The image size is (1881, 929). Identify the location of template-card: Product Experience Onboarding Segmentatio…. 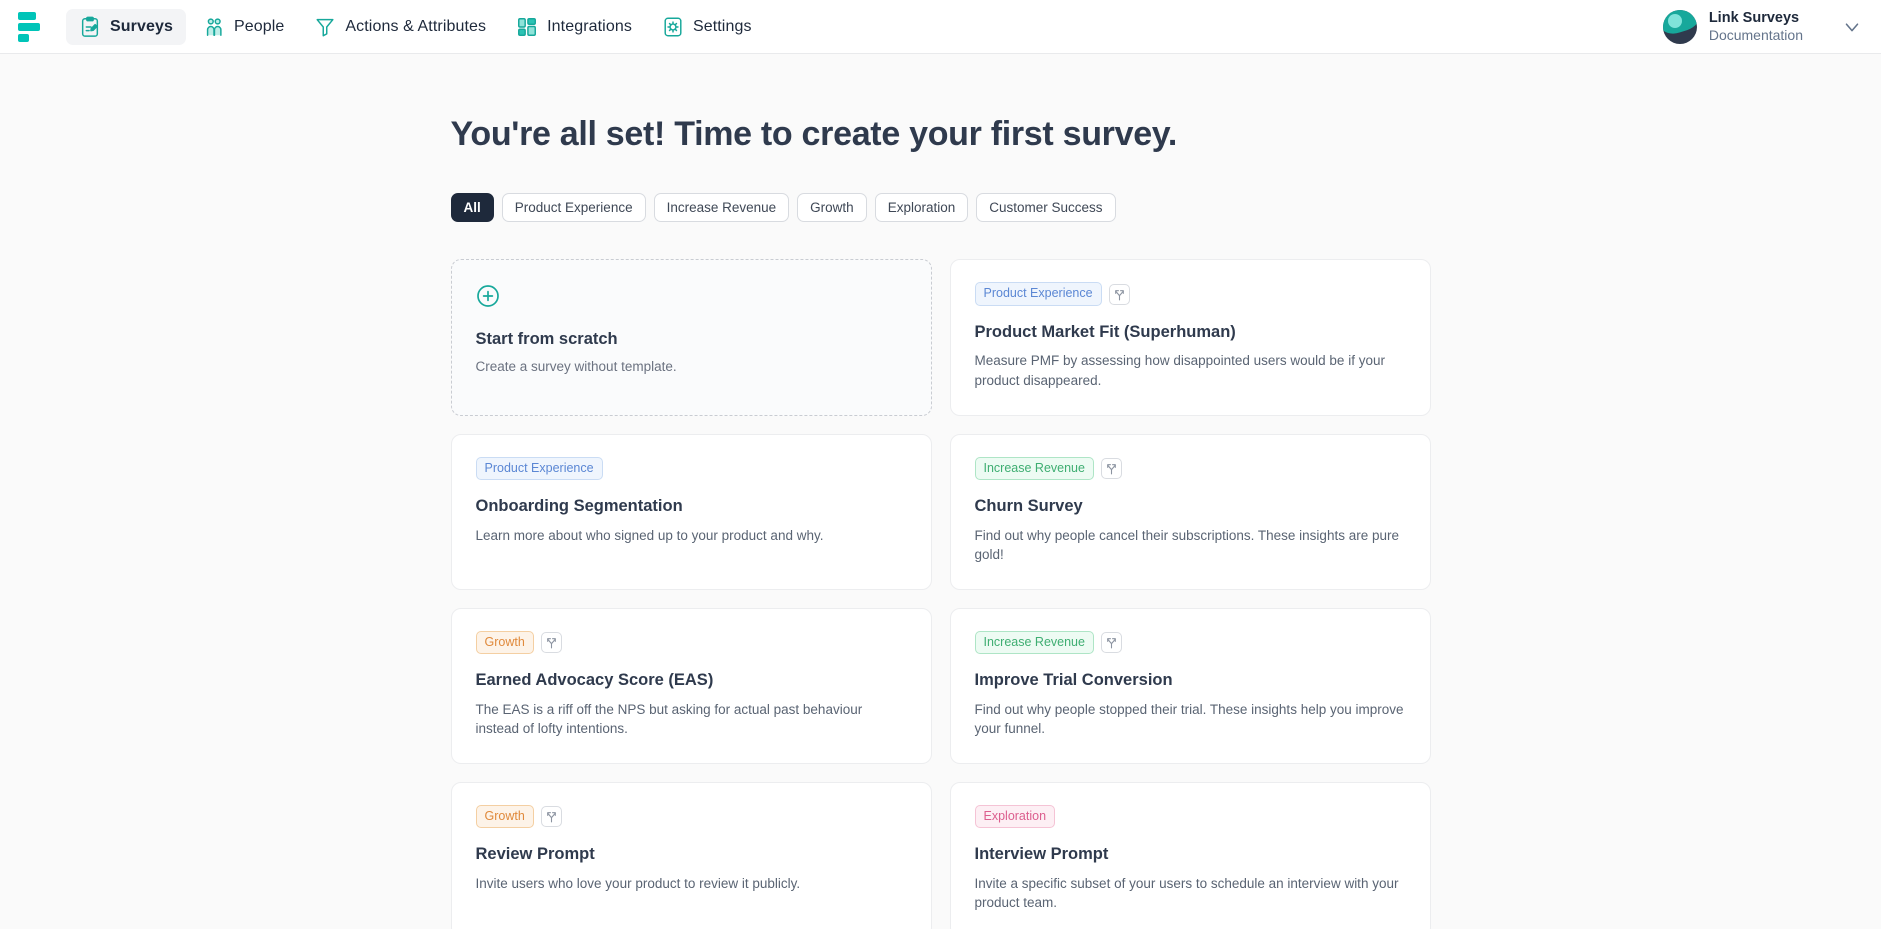
(691, 511).